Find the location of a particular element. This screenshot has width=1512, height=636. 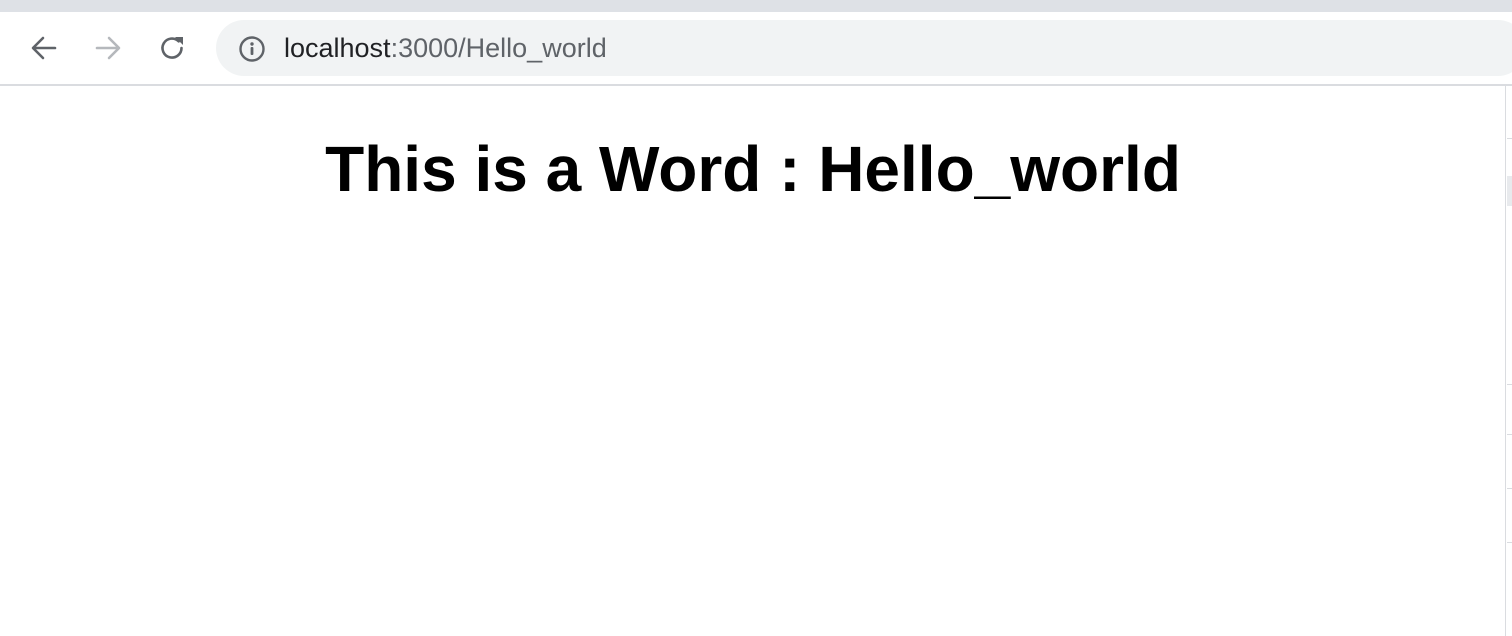

reload-button is located at coordinates (172, 48).